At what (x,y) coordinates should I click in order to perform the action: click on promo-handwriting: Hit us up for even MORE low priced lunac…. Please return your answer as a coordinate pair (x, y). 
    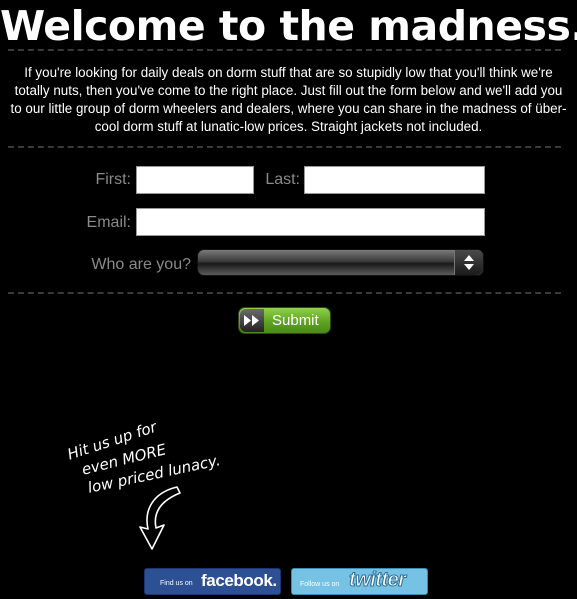
    Looking at the image, I should click on (147, 487).